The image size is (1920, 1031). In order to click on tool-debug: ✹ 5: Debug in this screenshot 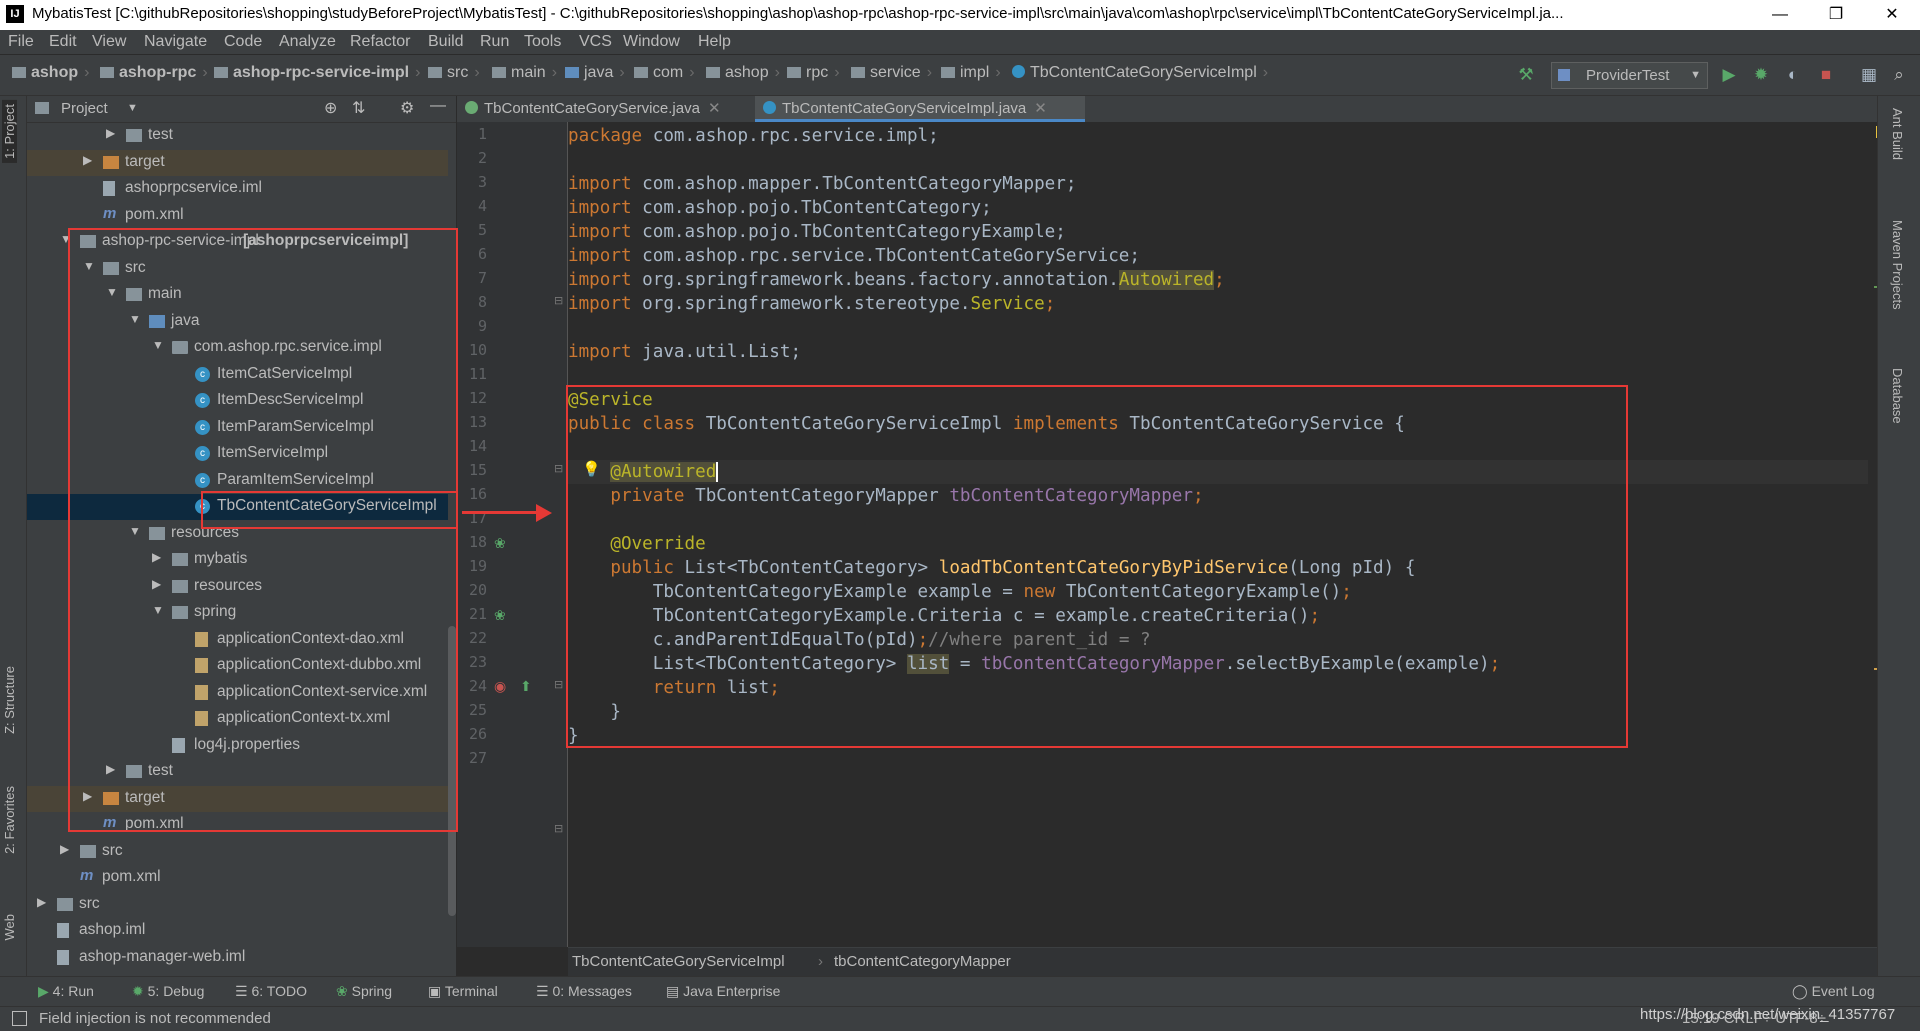, I will do `click(168, 991)`.